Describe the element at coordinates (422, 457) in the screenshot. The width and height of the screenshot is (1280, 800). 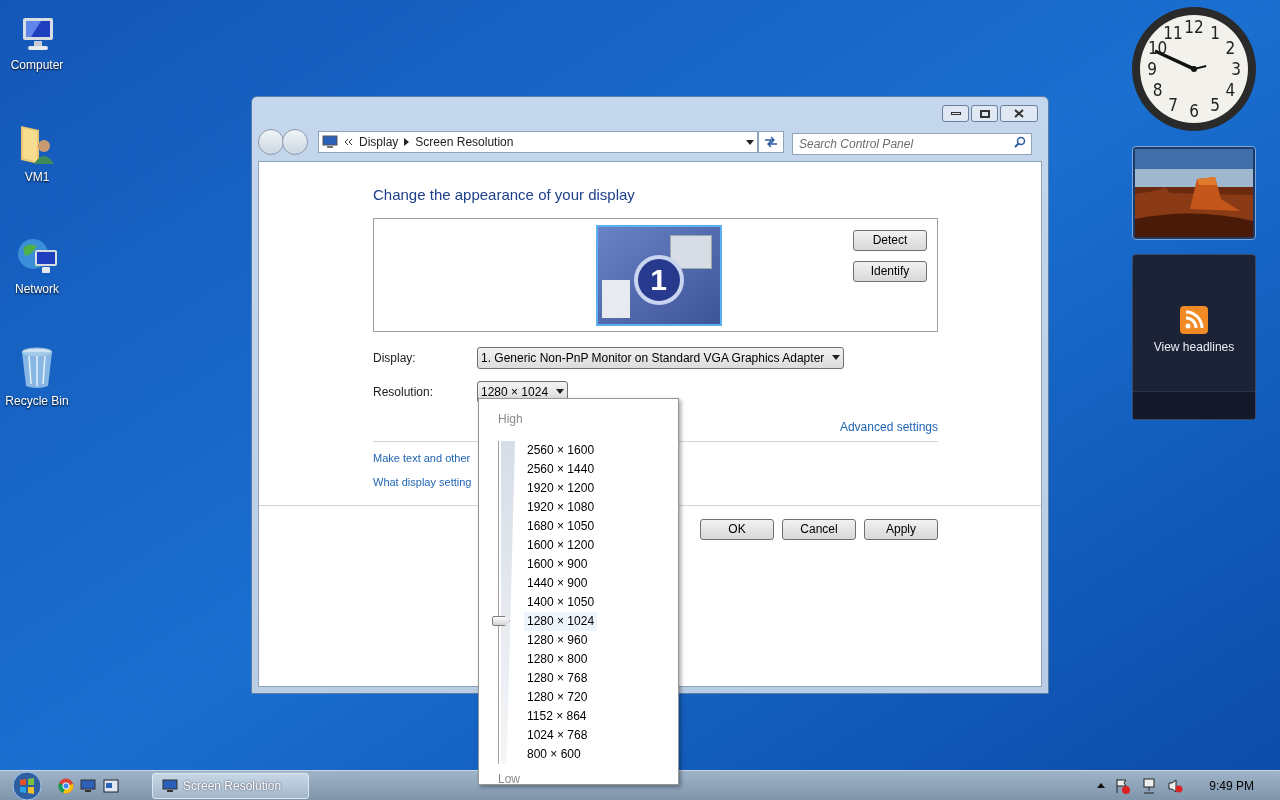
I see `help-link: Make text and other` at that location.